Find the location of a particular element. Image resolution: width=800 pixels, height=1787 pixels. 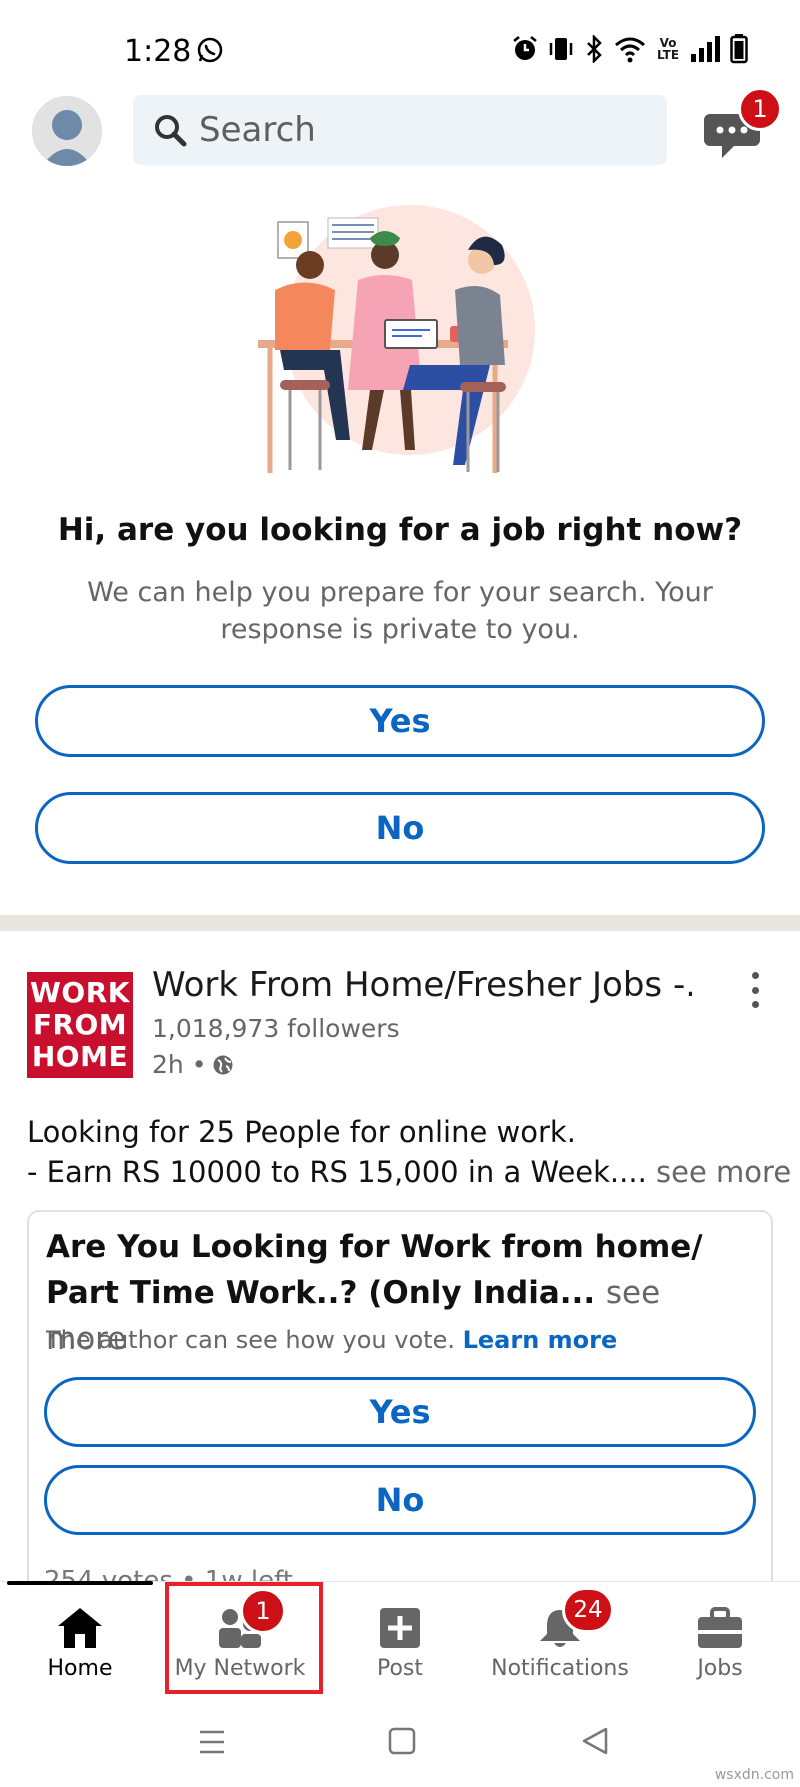

vibrate-icon is located at coordinates (561, 49).